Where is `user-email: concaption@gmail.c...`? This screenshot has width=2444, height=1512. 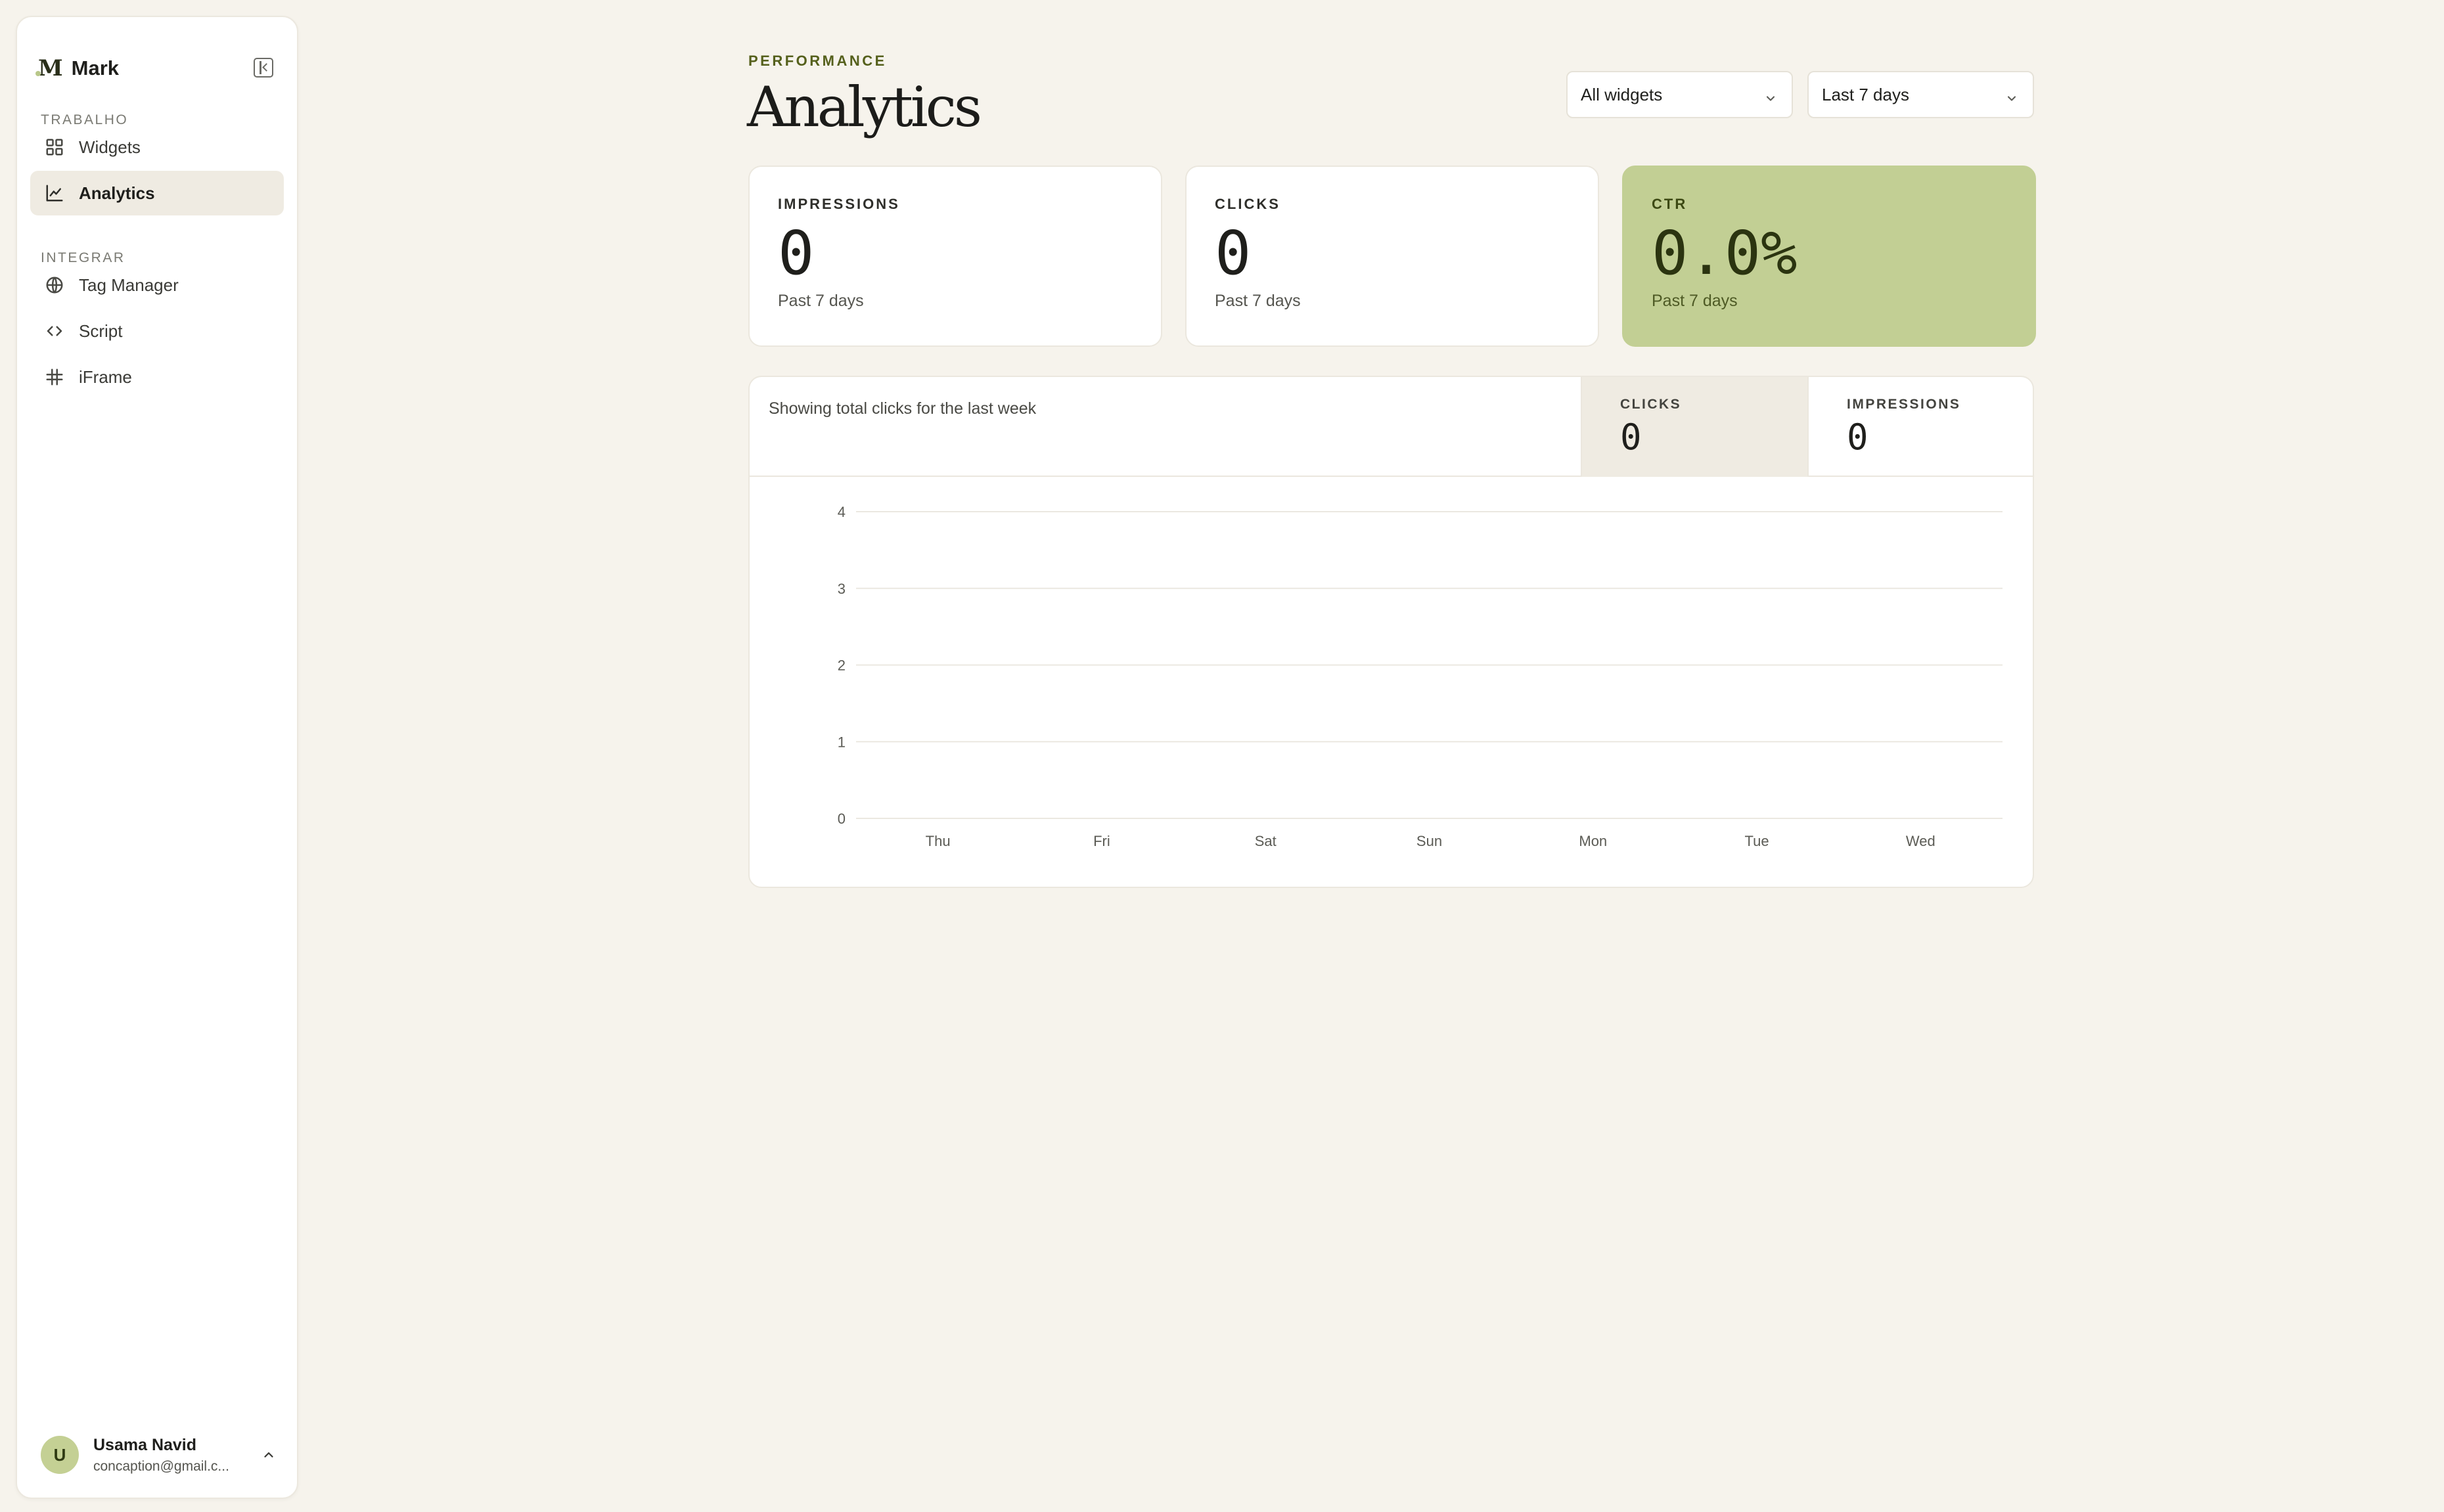
user-email: concaption@gmail.c... is located at coordinates (161, 1466).